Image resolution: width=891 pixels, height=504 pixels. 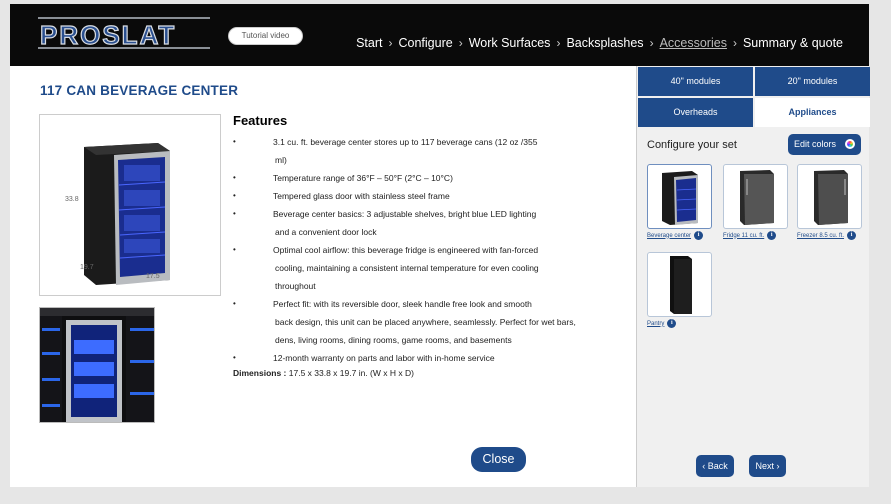 What do you see at coordinates (326, 232) in the screenshot?
I see `feature-line: and a convenient door lock` at bounding box center [326, 232].